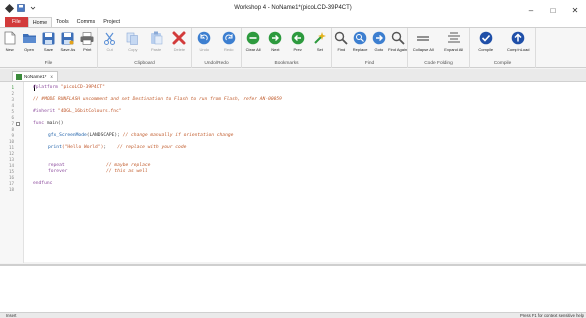  I want to click on delete-x-icon, so click(179, 38).